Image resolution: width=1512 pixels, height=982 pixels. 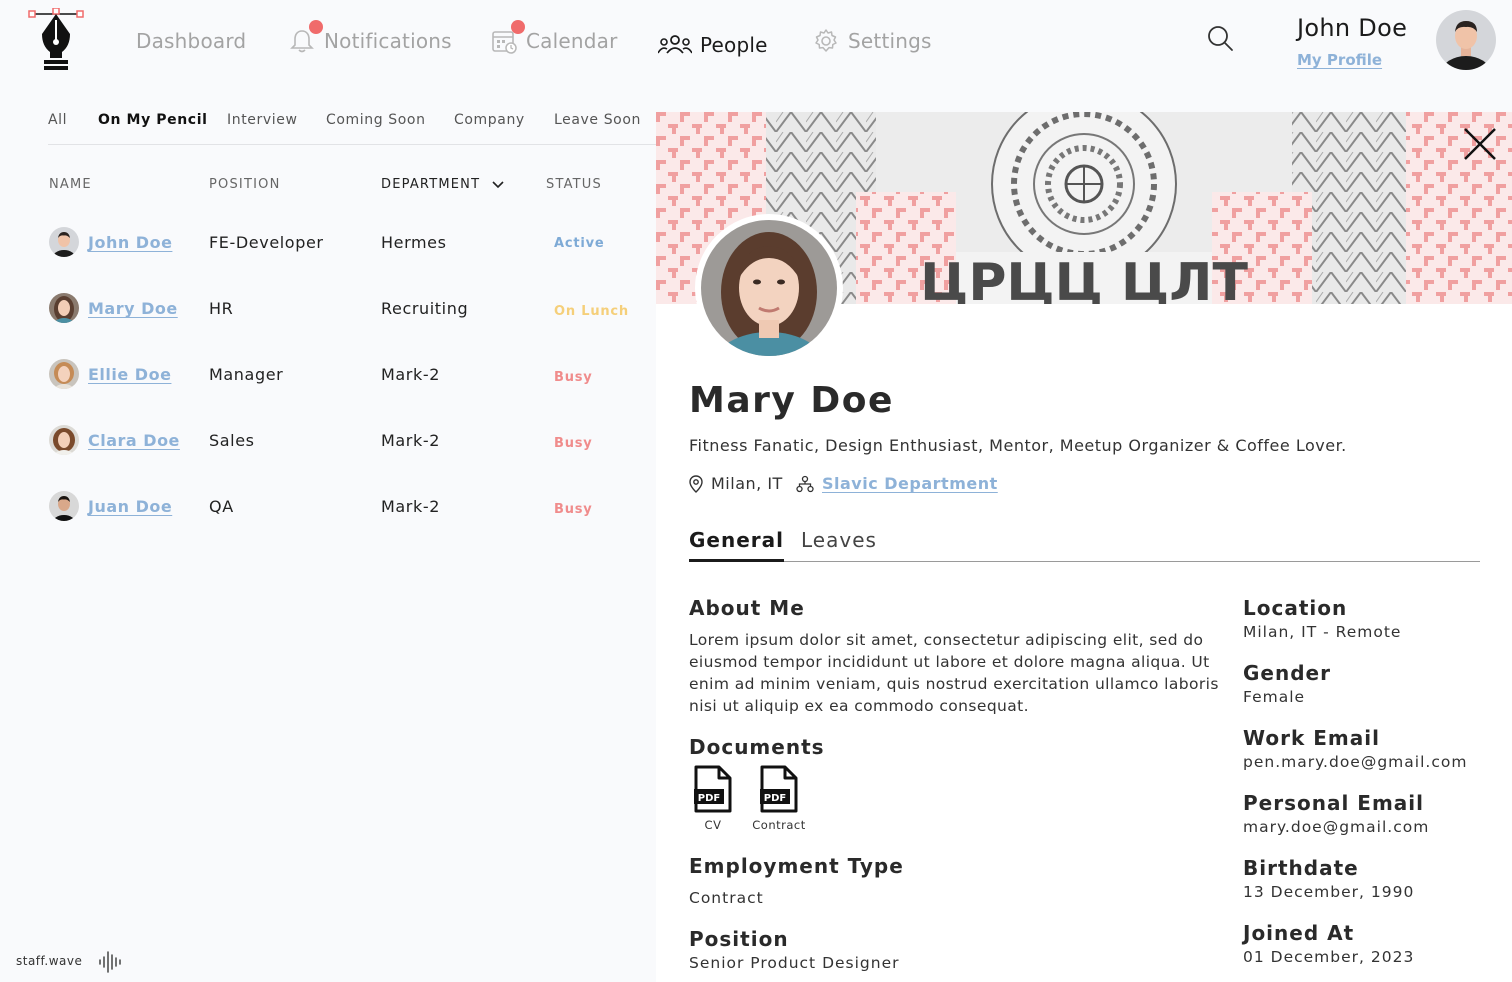 What do you see at coordinates (1220, 38) in the screenshot?
I see `search-icon` at bounding box center [1220, 38].